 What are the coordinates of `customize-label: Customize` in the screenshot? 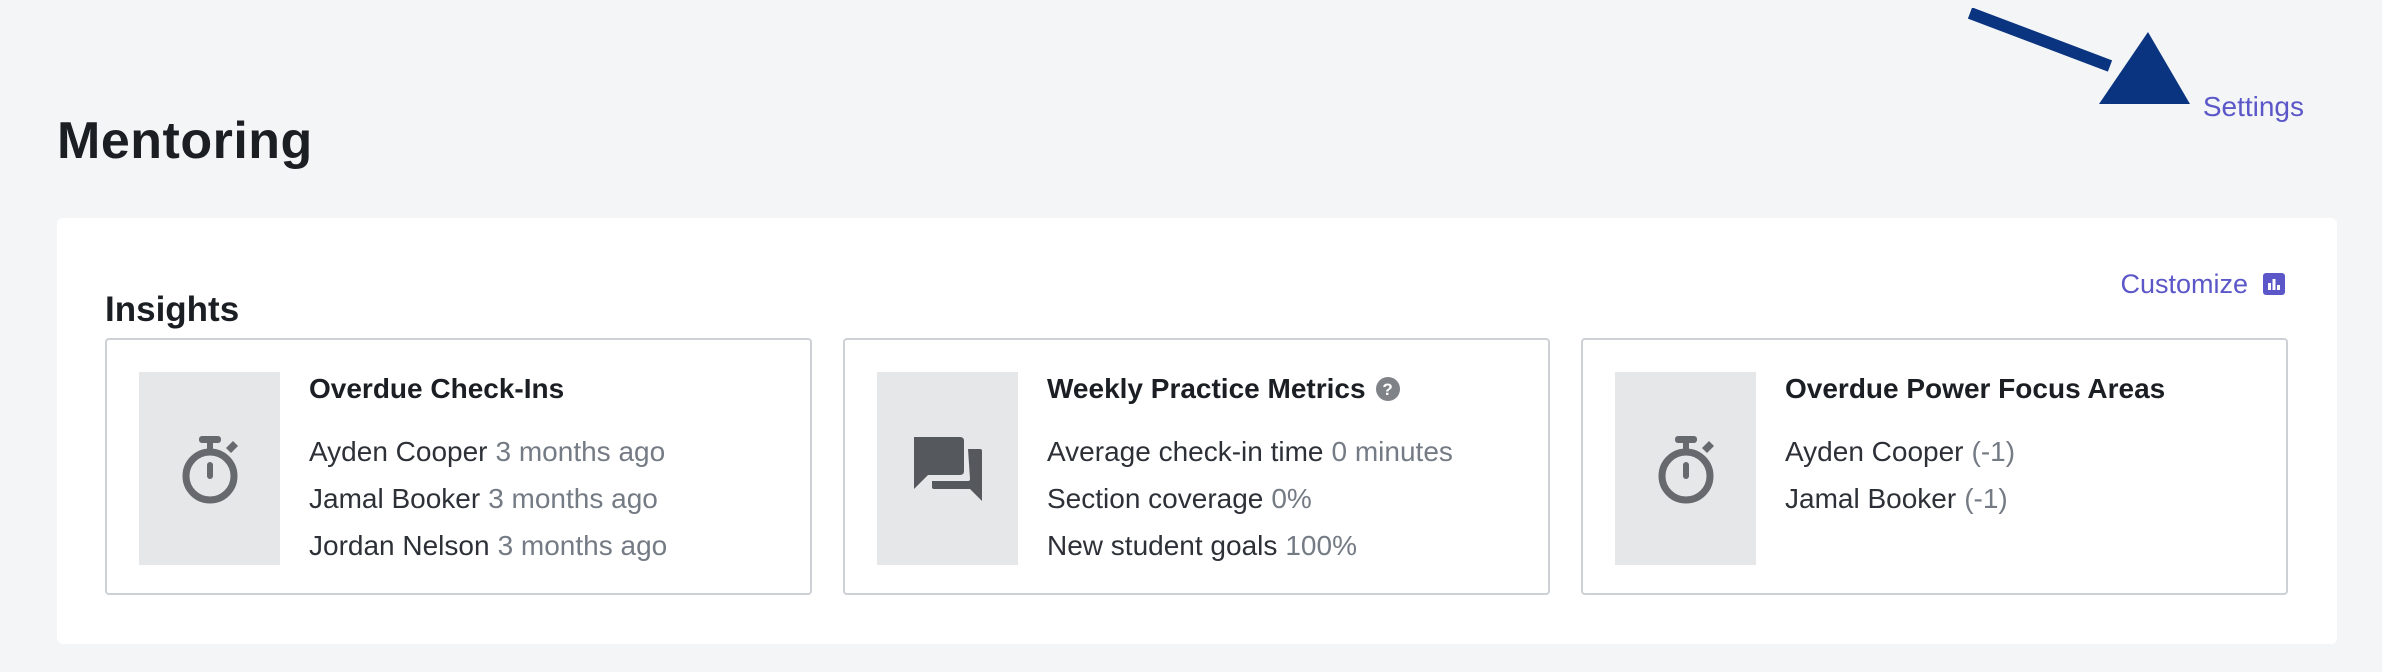 It's located at (2184, 283).